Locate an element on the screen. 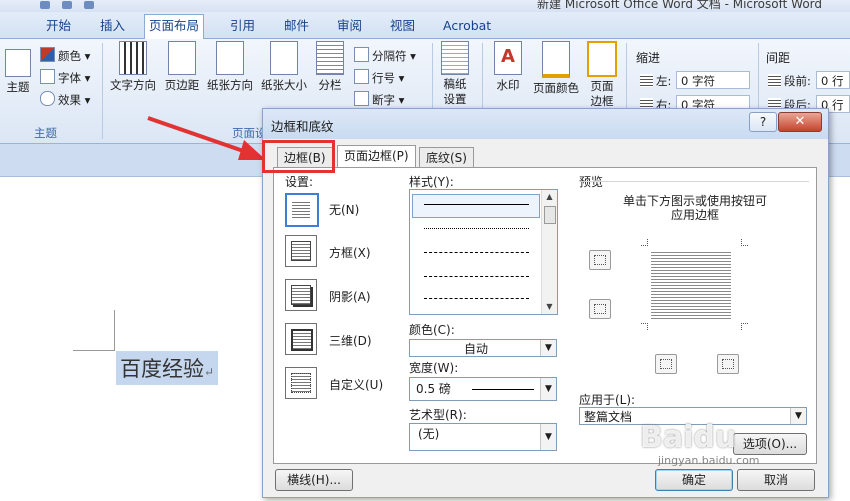 The image size is (850, 501). style-list: ▲ ▼ is located at coordinates (483, 252).